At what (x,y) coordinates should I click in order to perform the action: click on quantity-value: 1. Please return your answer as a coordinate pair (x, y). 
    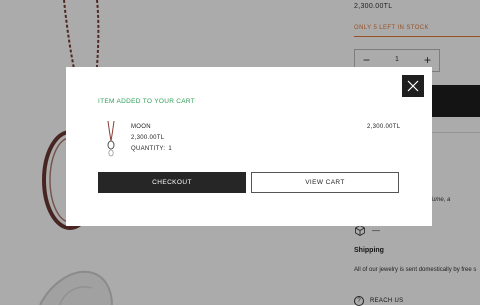
    Looking at the image, I should click on (170, 149).